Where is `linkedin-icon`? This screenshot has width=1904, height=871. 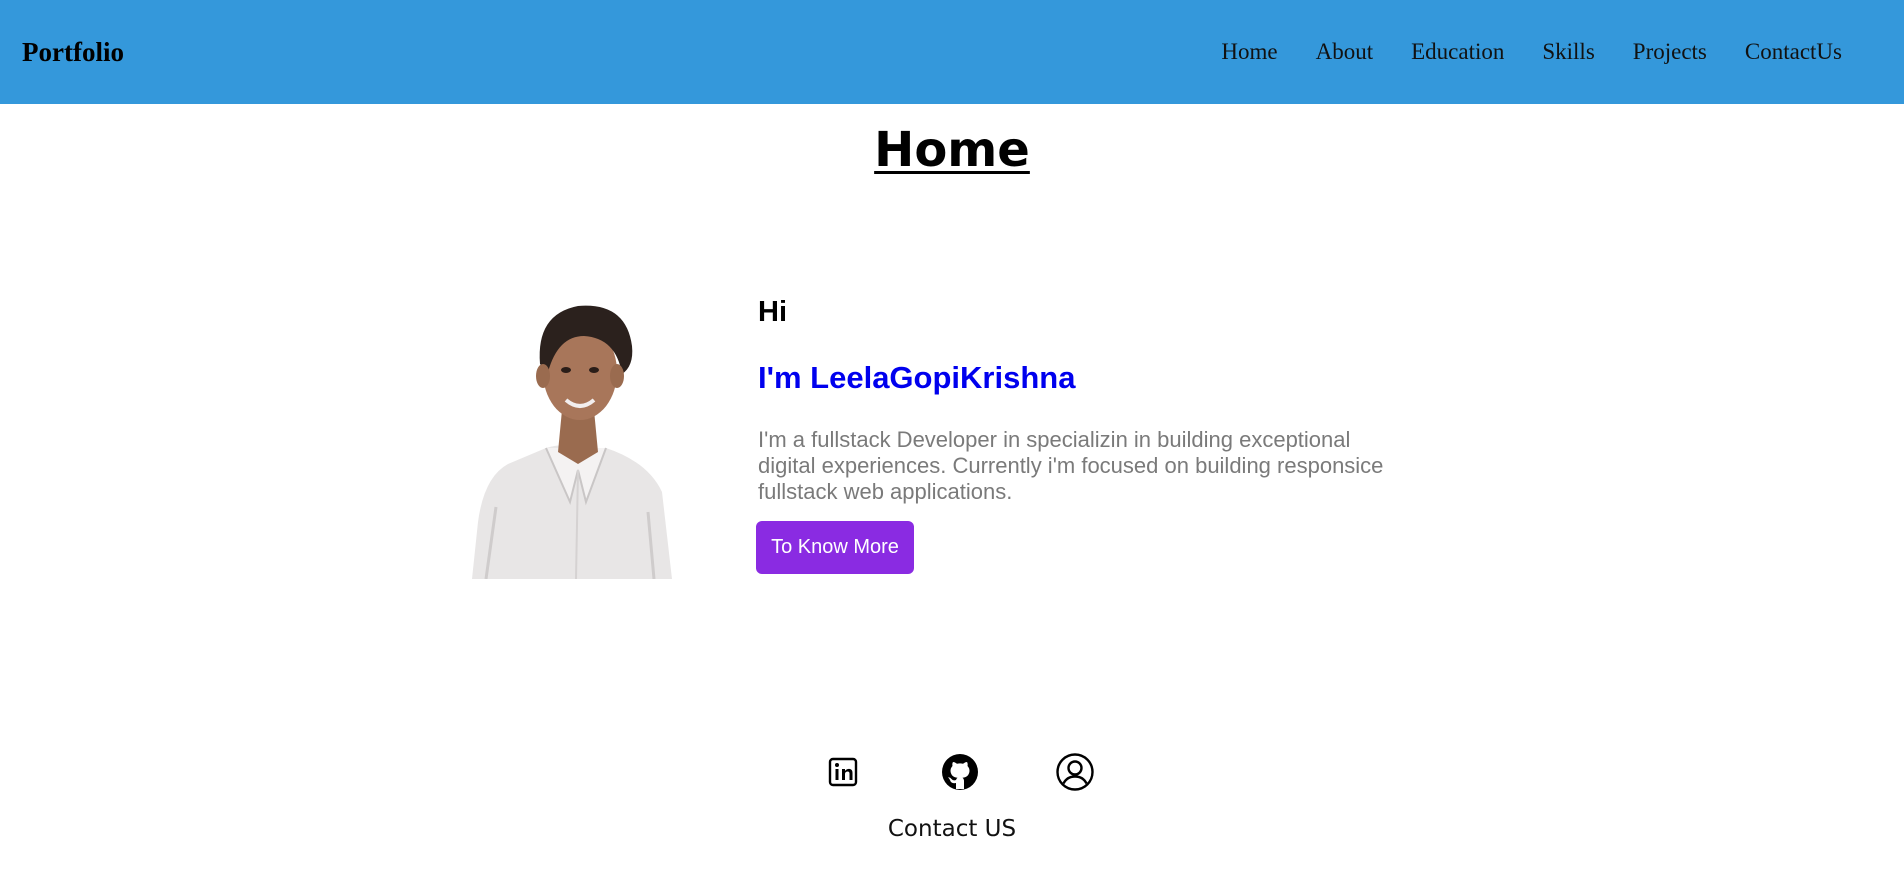
linkedin-icon is located at coordinates (843, 772).